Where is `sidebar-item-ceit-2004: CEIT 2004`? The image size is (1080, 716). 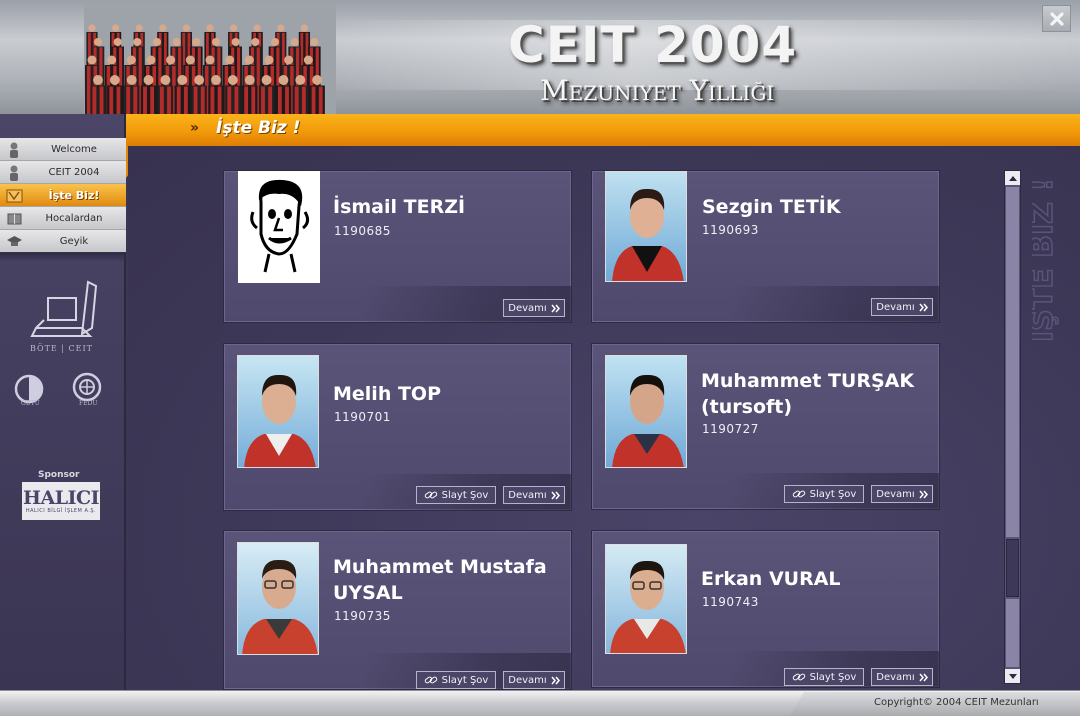
sidebar-item-ceit-2004: CEIT 2004 is located at coordinates (63, 172).